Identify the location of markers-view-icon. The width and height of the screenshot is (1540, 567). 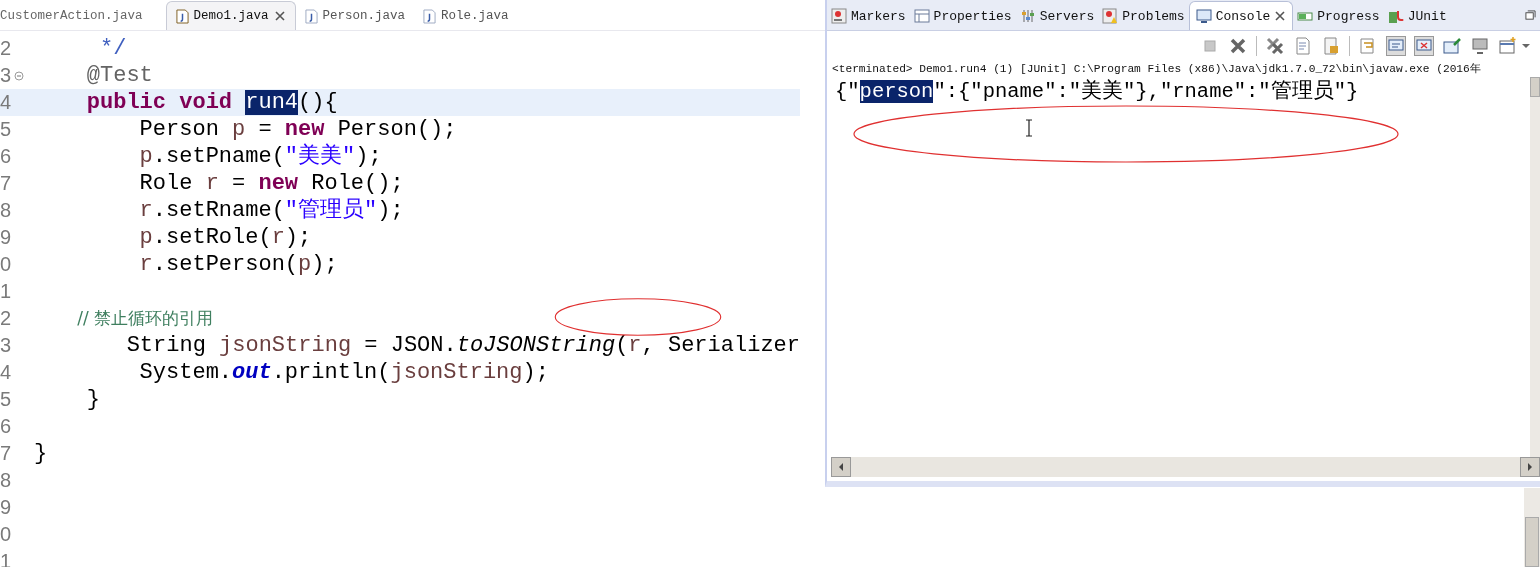
(839, 16).